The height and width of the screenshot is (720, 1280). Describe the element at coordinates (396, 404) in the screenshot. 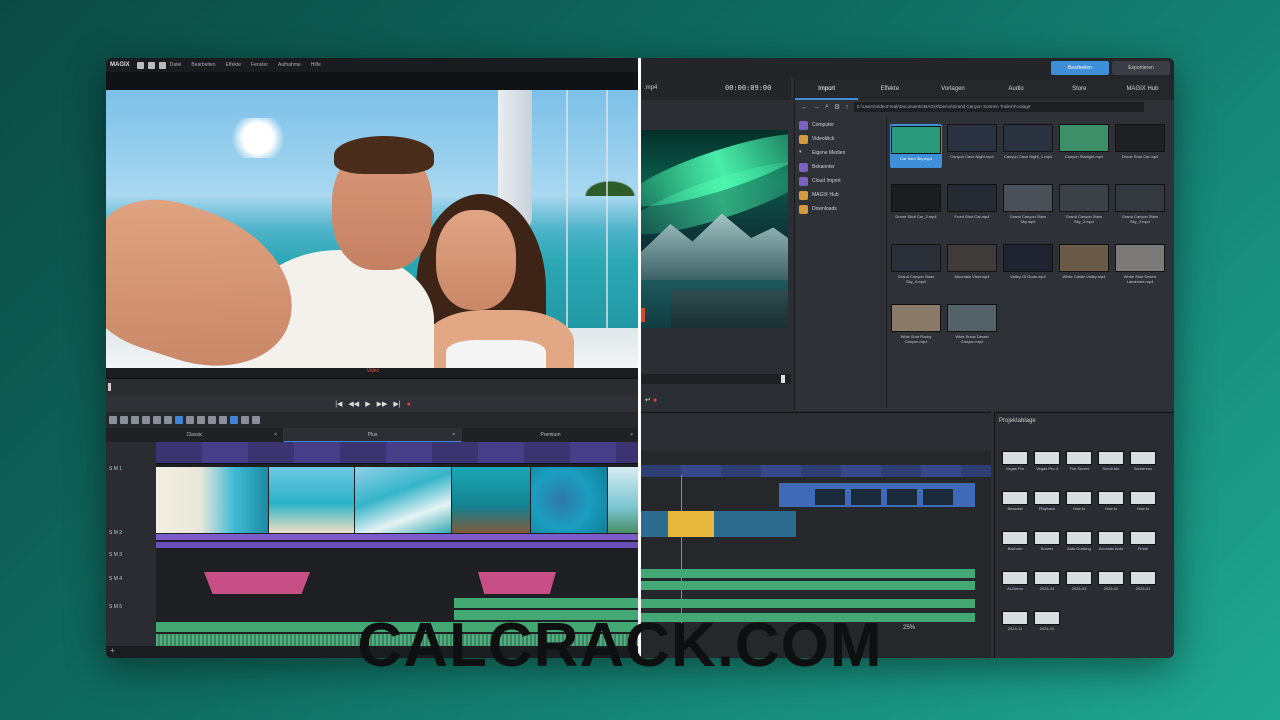

I see `next-marker-icon: ▶|` at that location.